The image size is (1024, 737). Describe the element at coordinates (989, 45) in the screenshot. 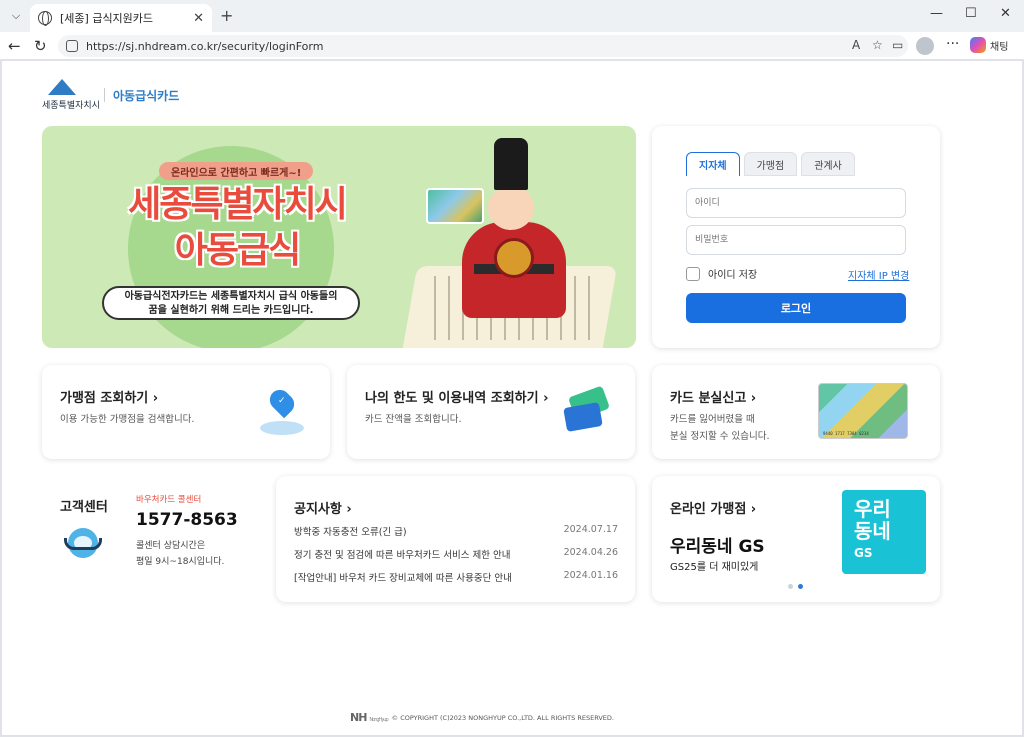

I see `copilot-button: 채팅` at that location.